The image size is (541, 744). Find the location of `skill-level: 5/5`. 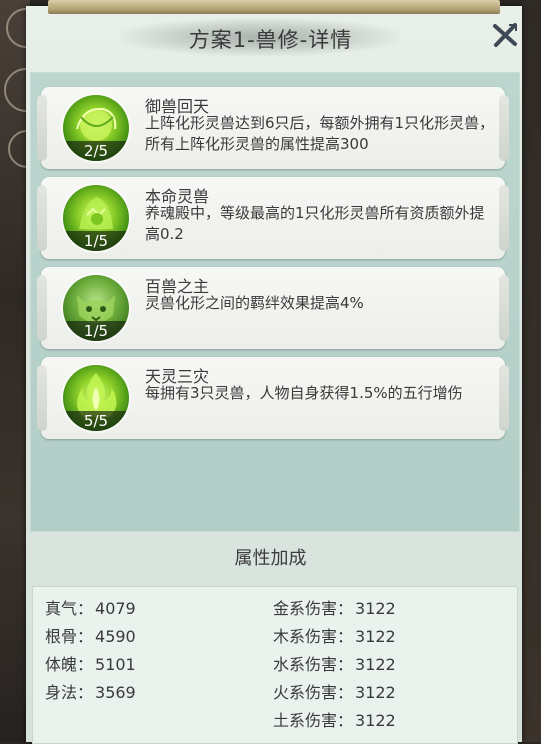

skill-level: 5/5 is located at coordinates (96, 421).